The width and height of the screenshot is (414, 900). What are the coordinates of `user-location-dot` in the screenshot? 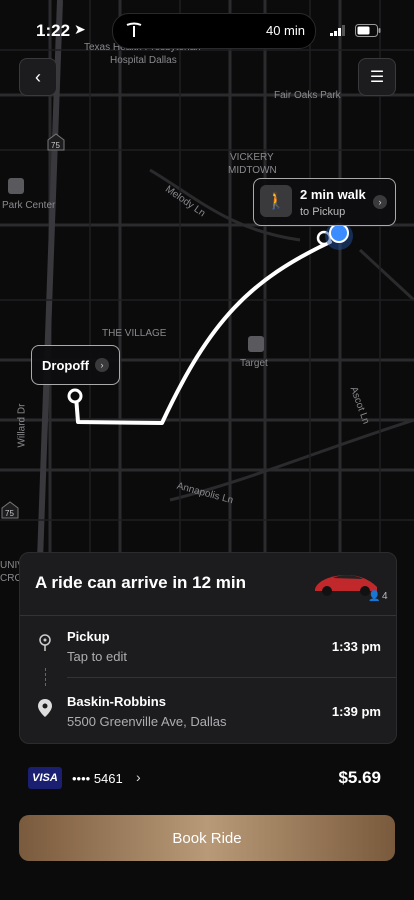 It's located at (339, 233).